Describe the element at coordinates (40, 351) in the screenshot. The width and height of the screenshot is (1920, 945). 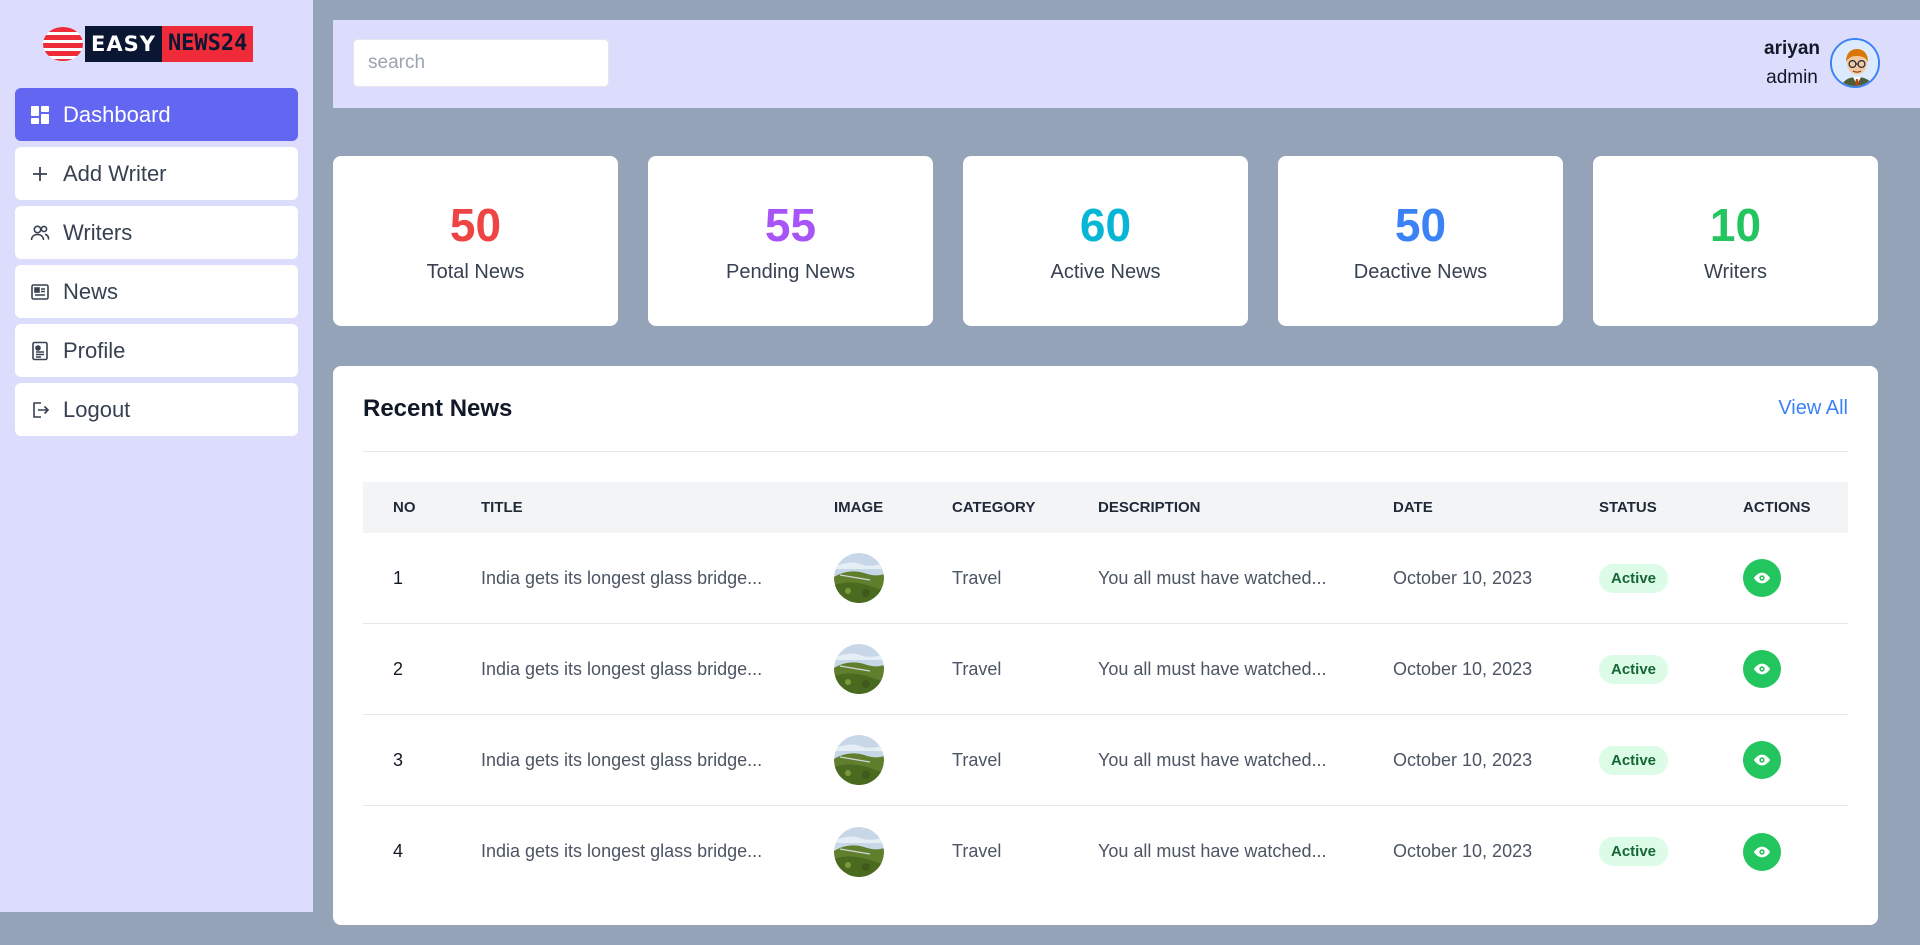
I see `profile-icon` at that location.